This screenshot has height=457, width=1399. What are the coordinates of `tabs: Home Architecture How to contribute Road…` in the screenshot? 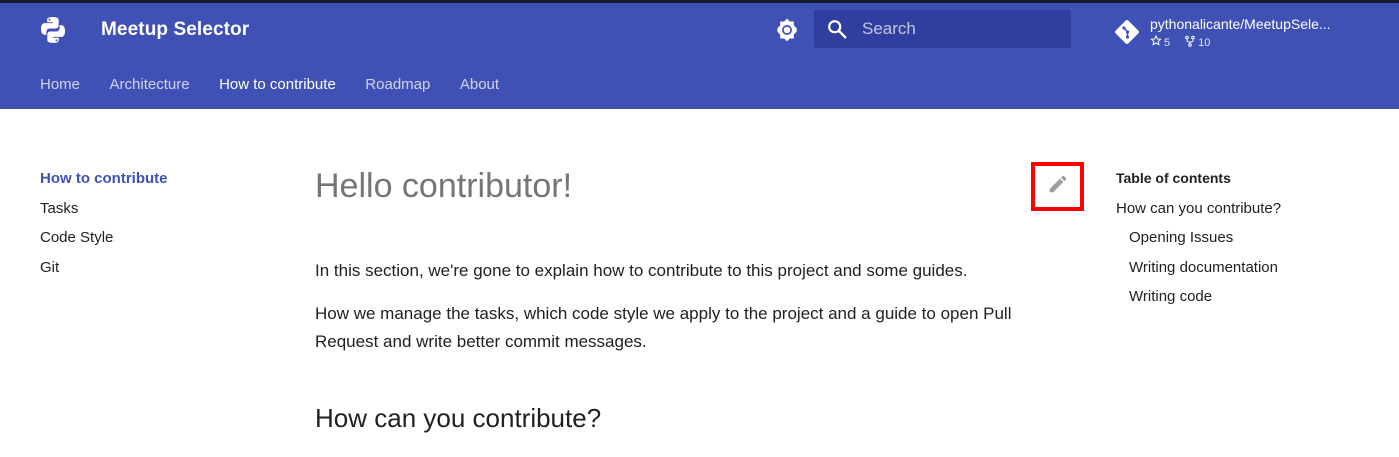 It's located at (284, 84).